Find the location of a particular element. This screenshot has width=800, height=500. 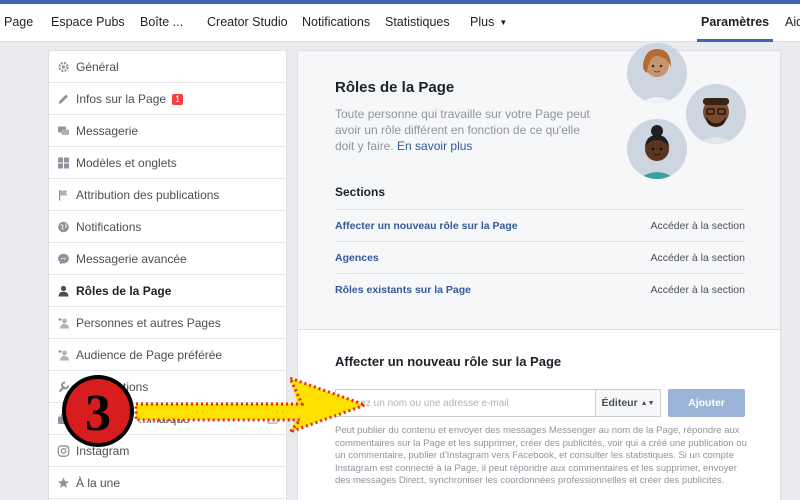

avatar-woman-illustration is located at coordinates (657, 73).